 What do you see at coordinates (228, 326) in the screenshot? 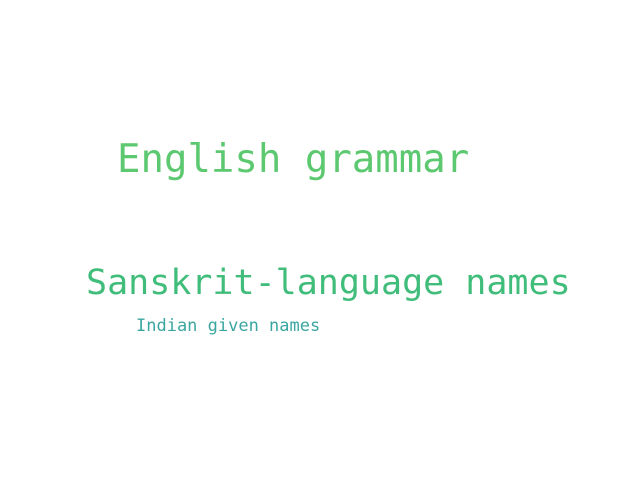
I see `word-indian-given-names: Indian given names` at bounding box center [228, 326].